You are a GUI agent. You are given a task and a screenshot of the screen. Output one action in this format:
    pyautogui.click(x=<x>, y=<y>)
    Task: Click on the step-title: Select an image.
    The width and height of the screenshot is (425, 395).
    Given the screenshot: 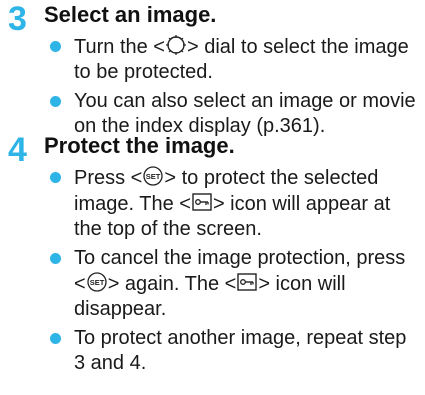 What is the action you would take?
    pyautogui.click(x=130, y=14)
    